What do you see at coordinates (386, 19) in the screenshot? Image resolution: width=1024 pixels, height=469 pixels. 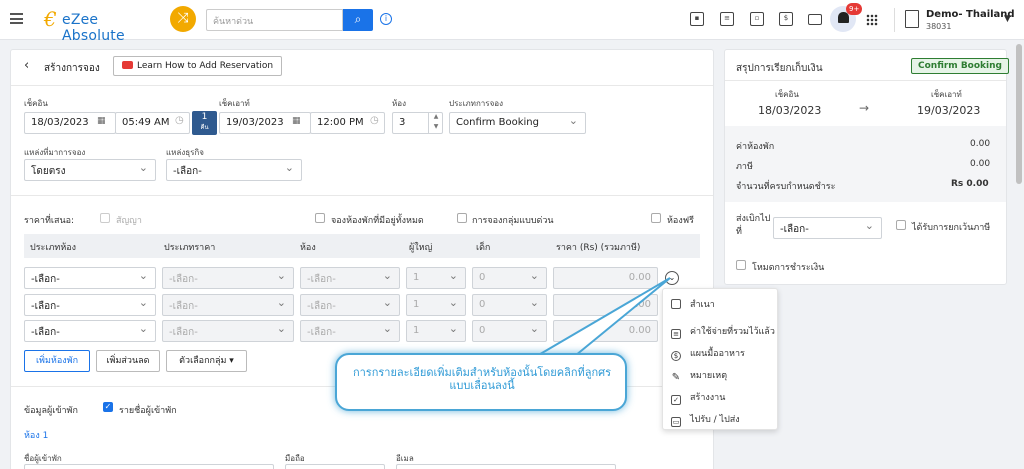 I see `info-icon: i` at bounding box center [386, 19].